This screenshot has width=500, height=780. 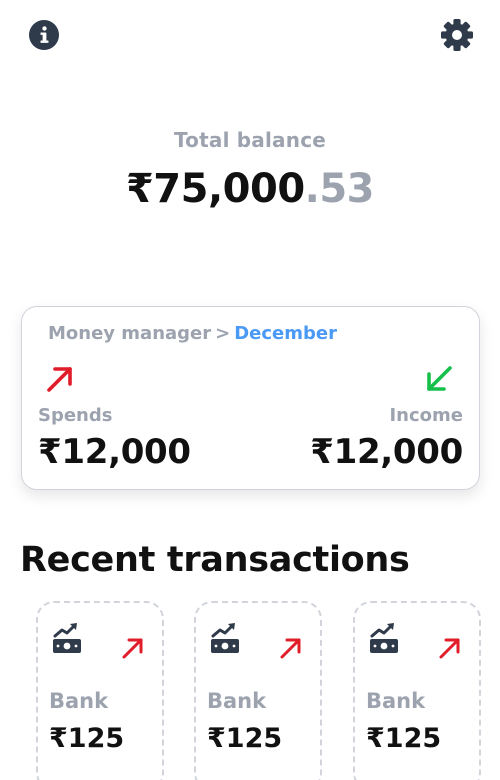 What do you see at coordinates (215, 189) in the screenshot?
I see `balance-amount-main: ₹75,000` at bounding box center [215, 189].